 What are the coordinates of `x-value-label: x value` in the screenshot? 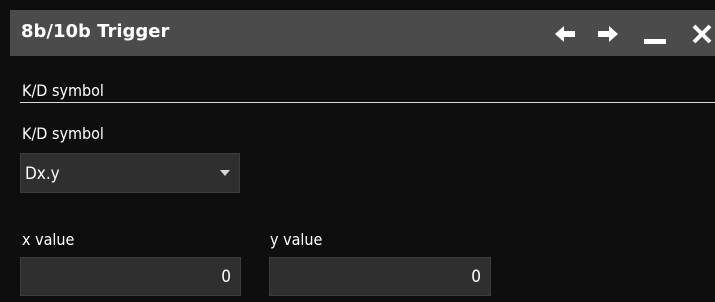 It's located at (48, 239).